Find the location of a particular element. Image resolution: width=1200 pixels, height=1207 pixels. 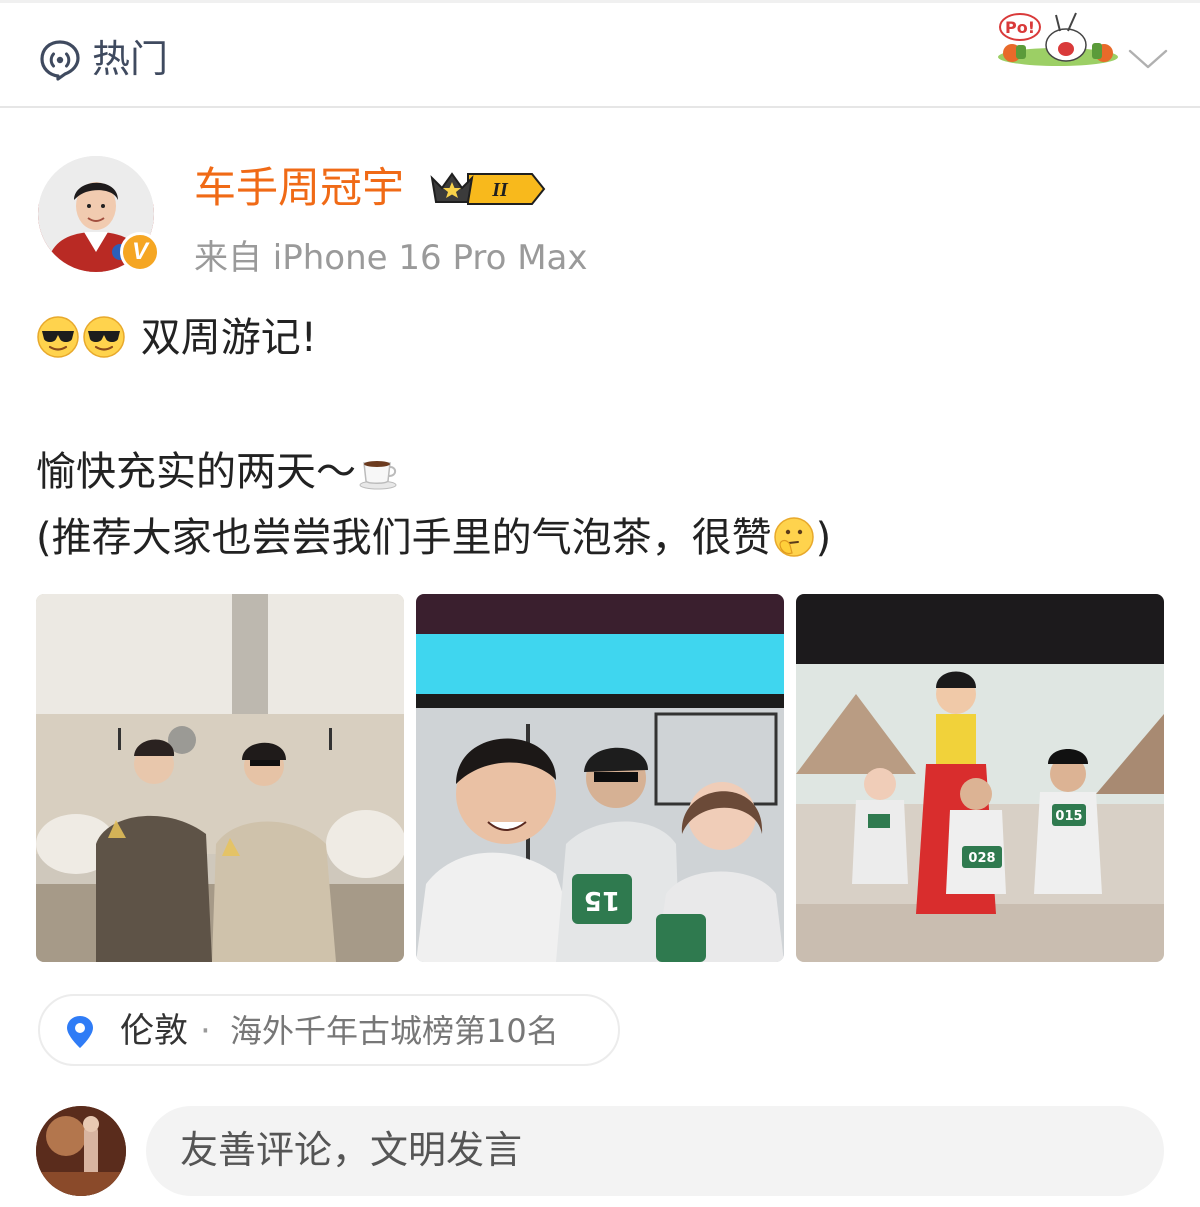

chevron-down-icon is located at coordinates (1148, 59).